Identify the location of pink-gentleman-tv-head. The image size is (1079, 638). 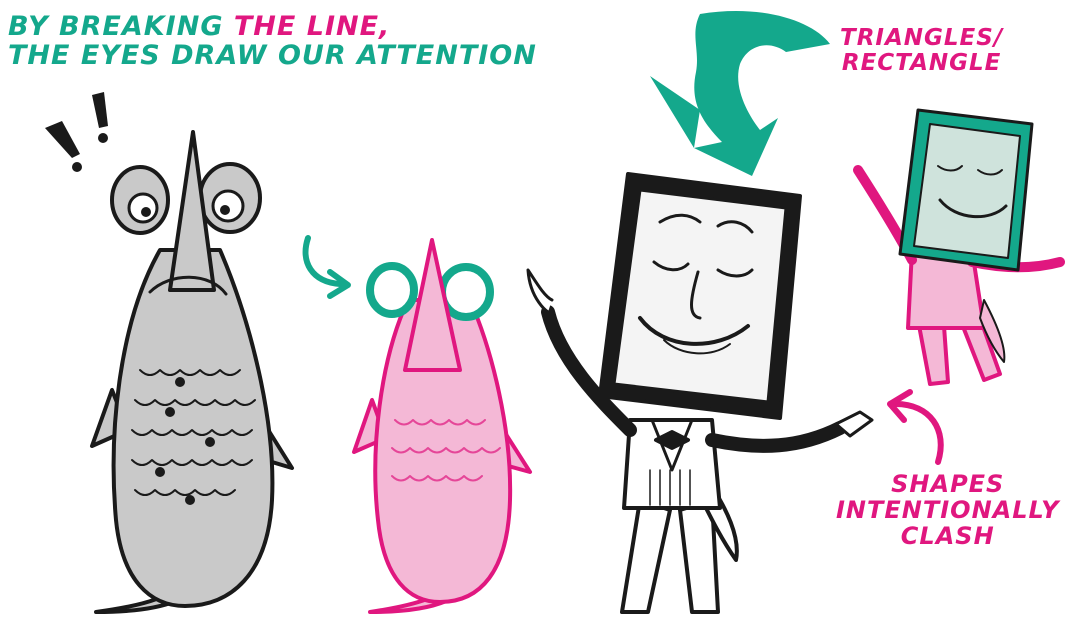
(959, 247).